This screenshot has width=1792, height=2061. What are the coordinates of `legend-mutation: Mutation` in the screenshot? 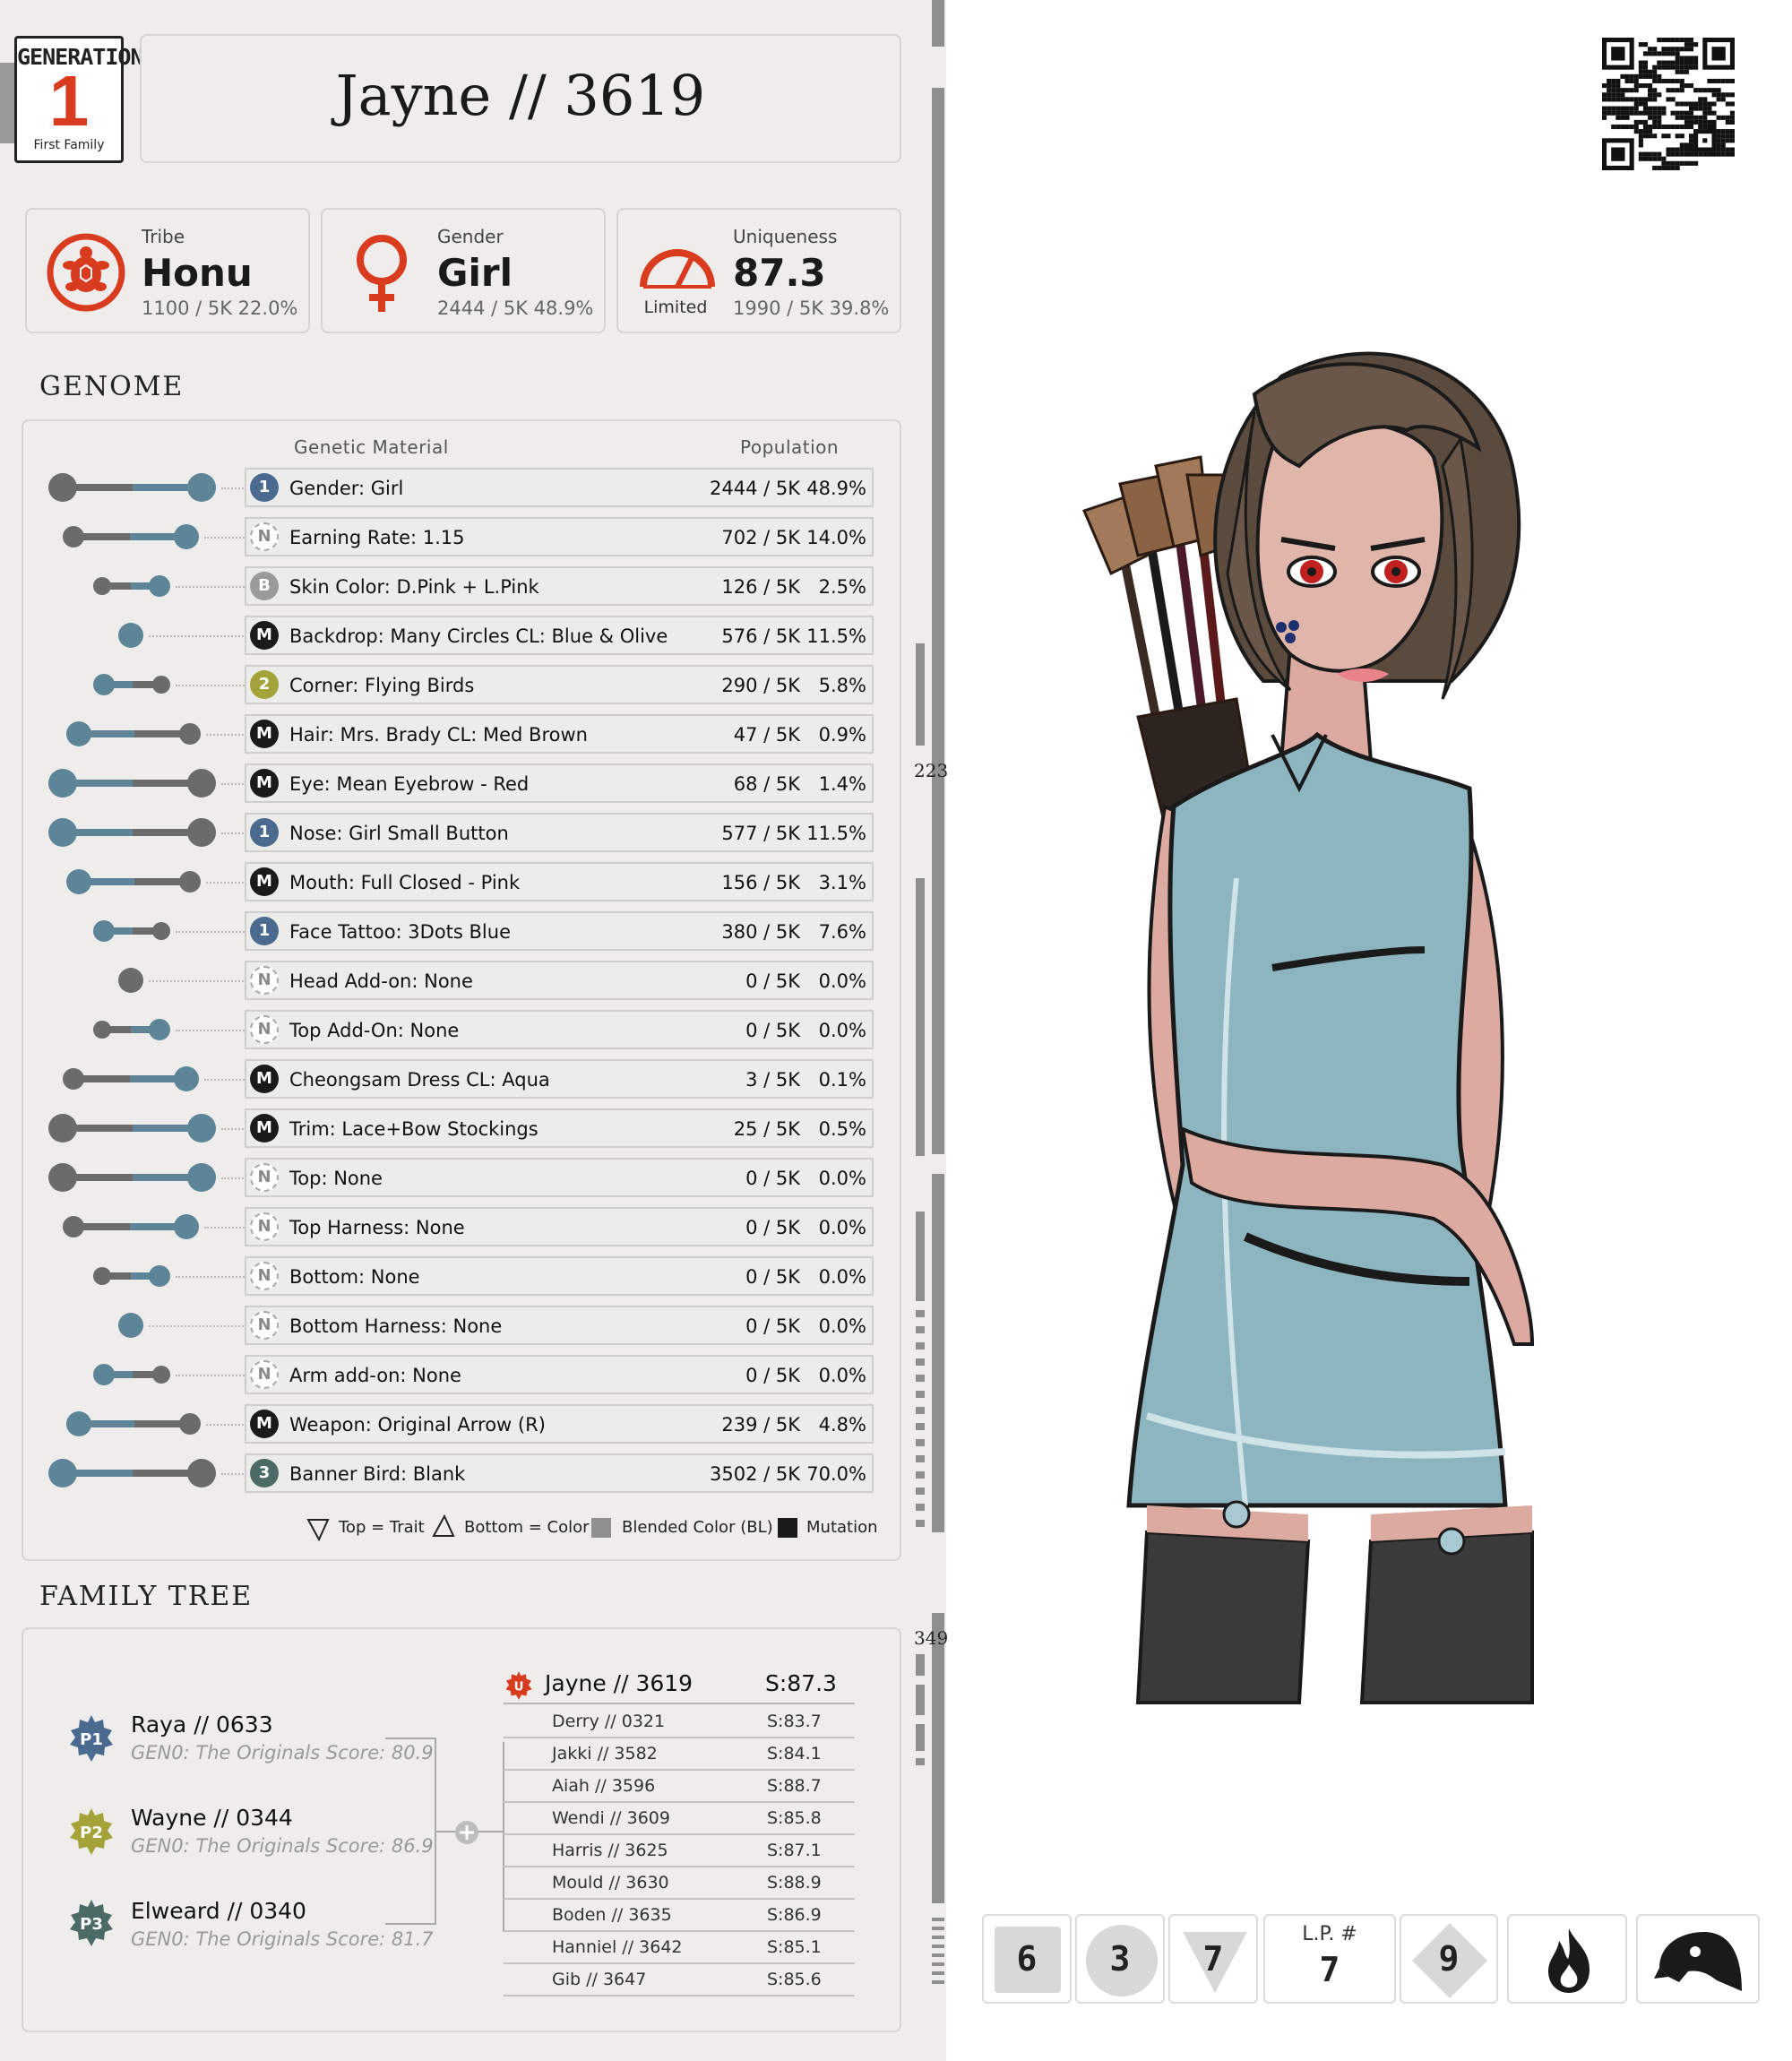 It's located at (842, 1527).